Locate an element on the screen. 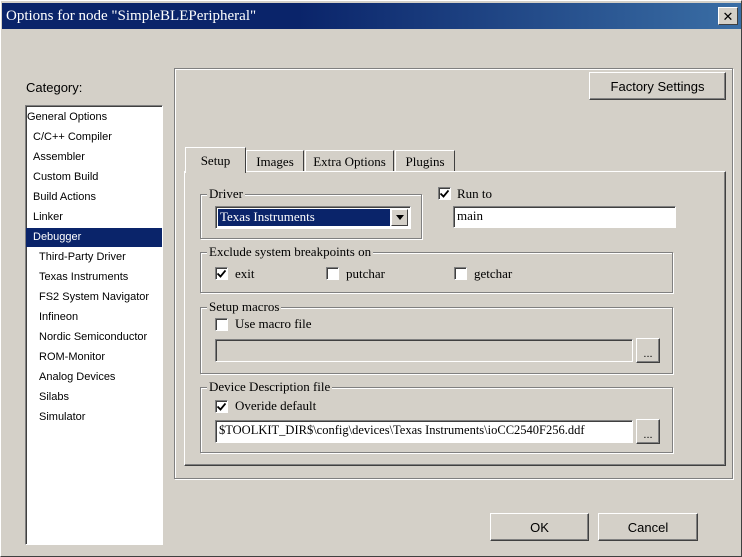 This screenshot has height=557, width=742. factory-settings-button: Factory Settings is located at coordinates (657, 86).